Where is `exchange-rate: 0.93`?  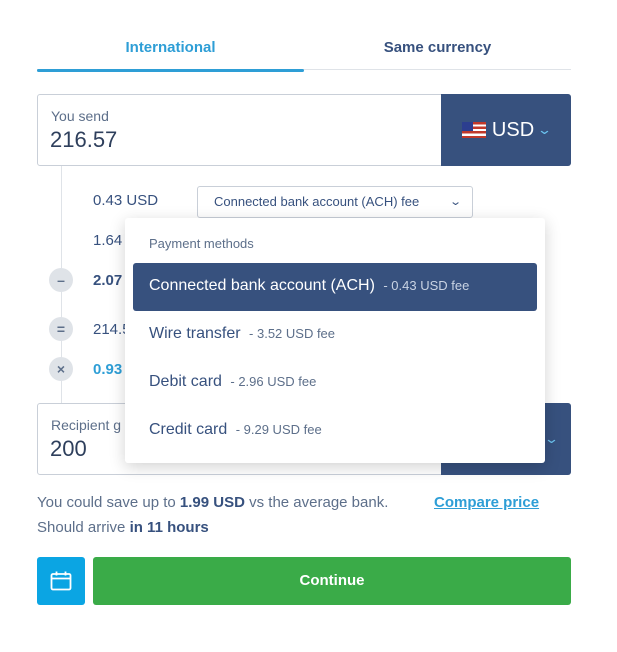
exchange-rate: 0.93 is located at coordinates (107, 369).